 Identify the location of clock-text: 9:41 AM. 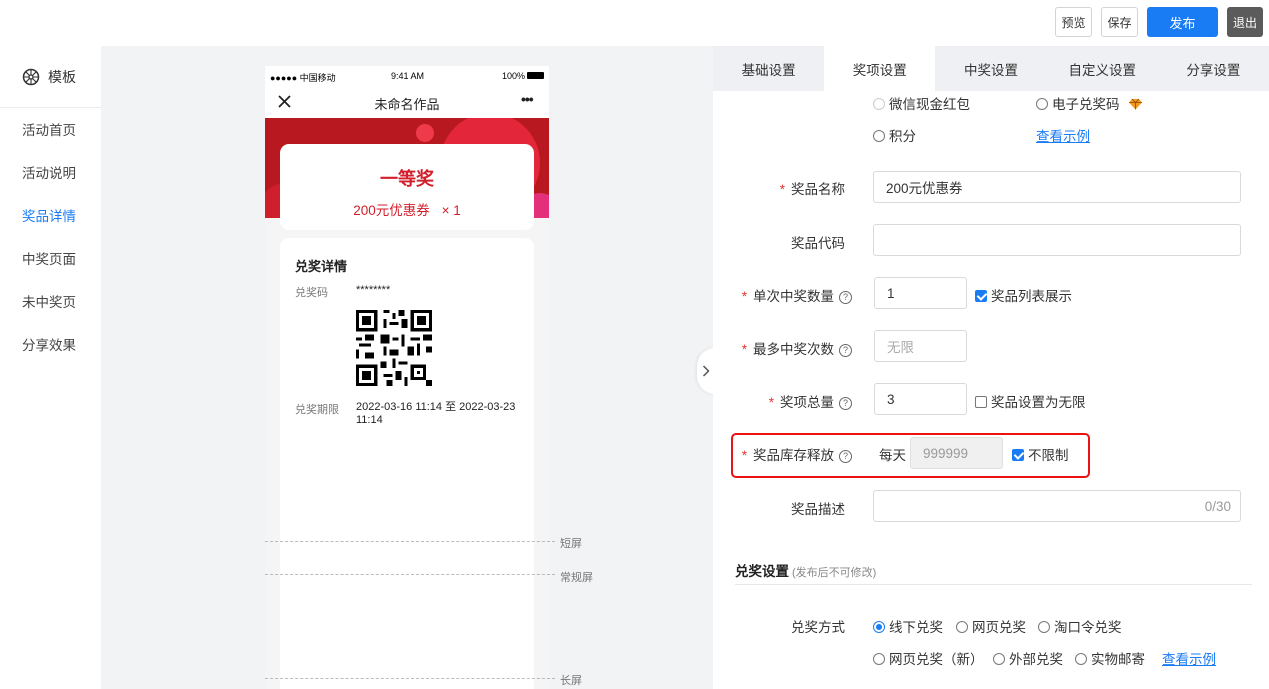
(408, 76).